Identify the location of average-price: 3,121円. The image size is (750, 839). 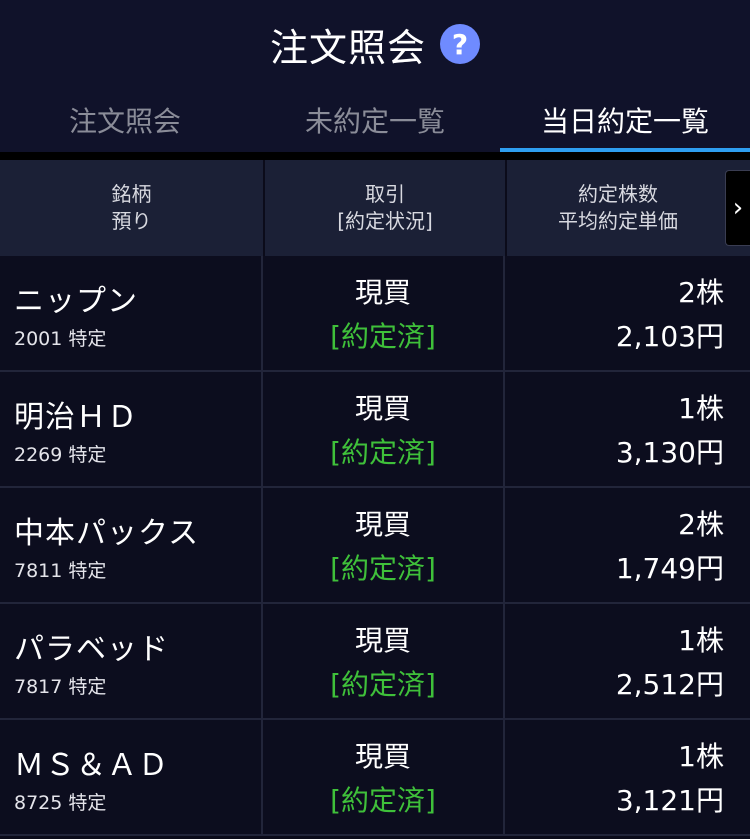
(669, 800).